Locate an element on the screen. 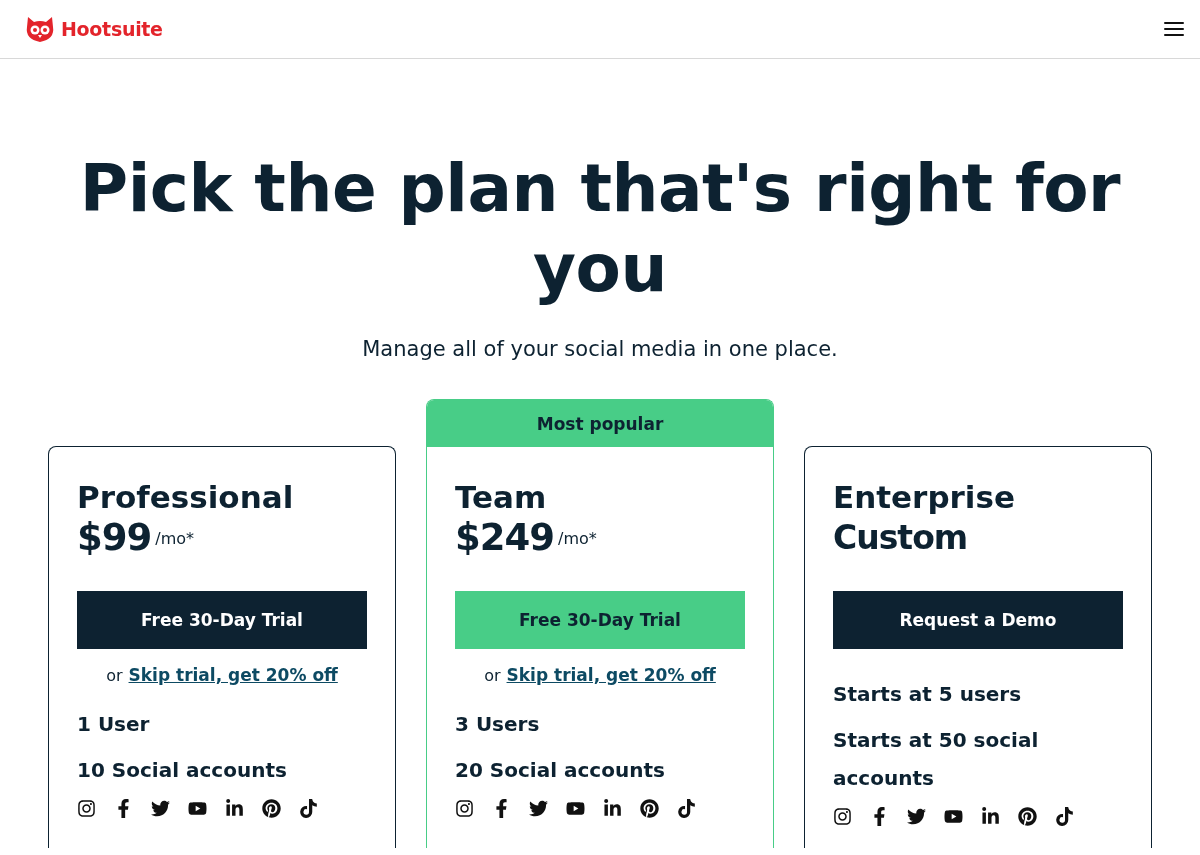 This screenshot has height=855, width=1200. owl-logo-icon is located at coordinates (40, 29).